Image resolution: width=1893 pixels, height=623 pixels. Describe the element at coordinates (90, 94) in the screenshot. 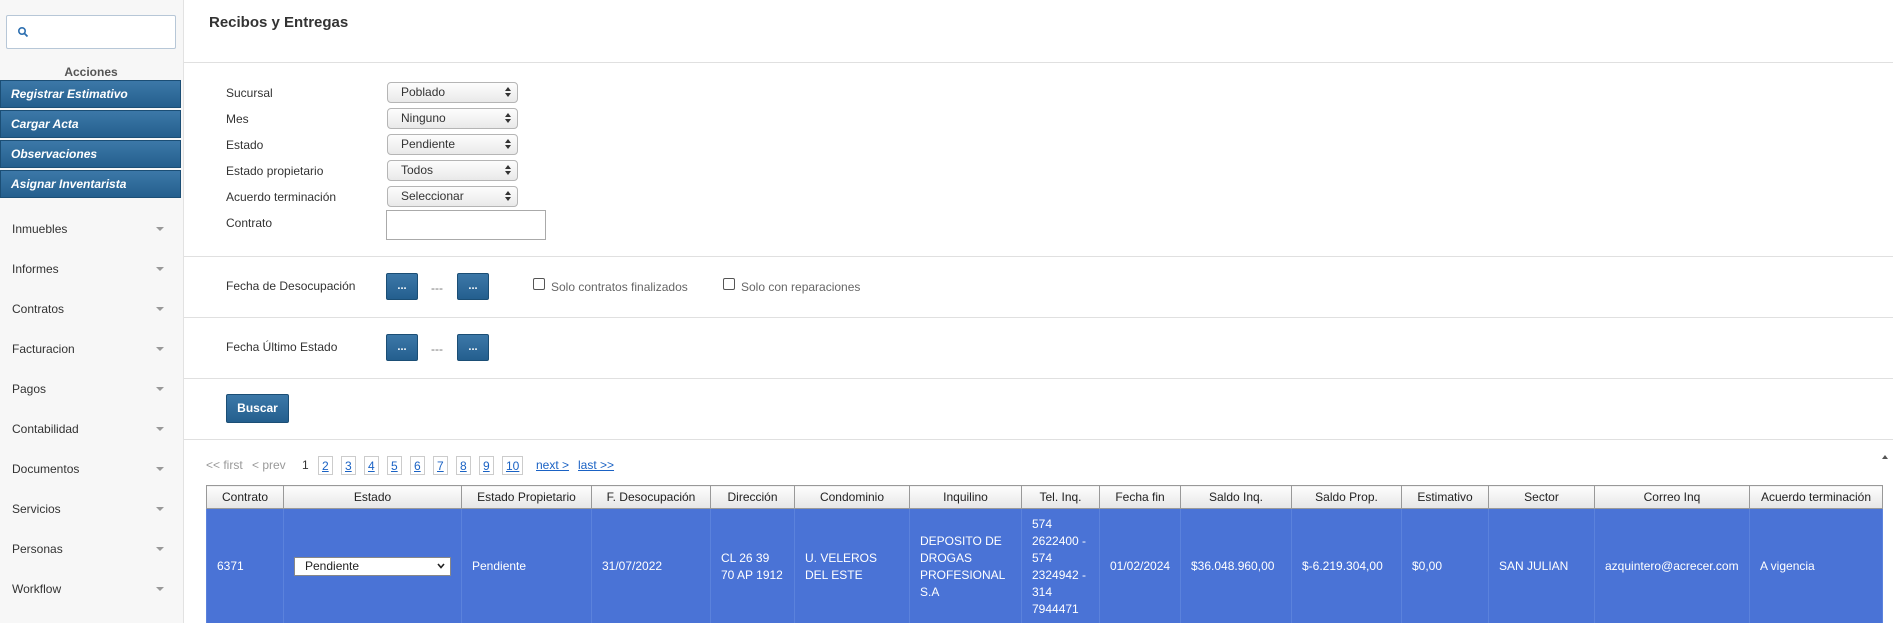

I see `registrar-estimativo-button: Registrar Estimativo` at that location.